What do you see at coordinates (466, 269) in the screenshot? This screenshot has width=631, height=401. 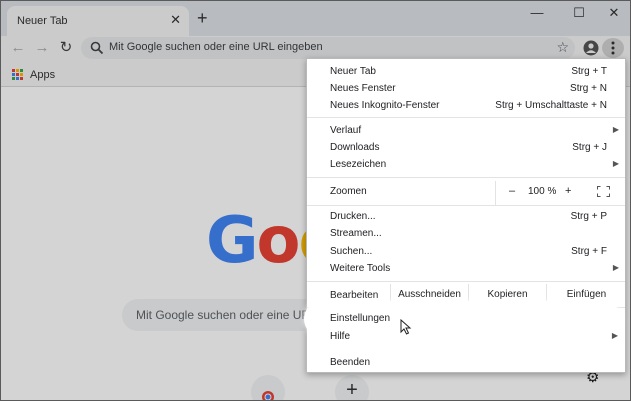 I see `menu-item-weitere-tools: Weitere Tools ▶` at bounding box center [466, 269].